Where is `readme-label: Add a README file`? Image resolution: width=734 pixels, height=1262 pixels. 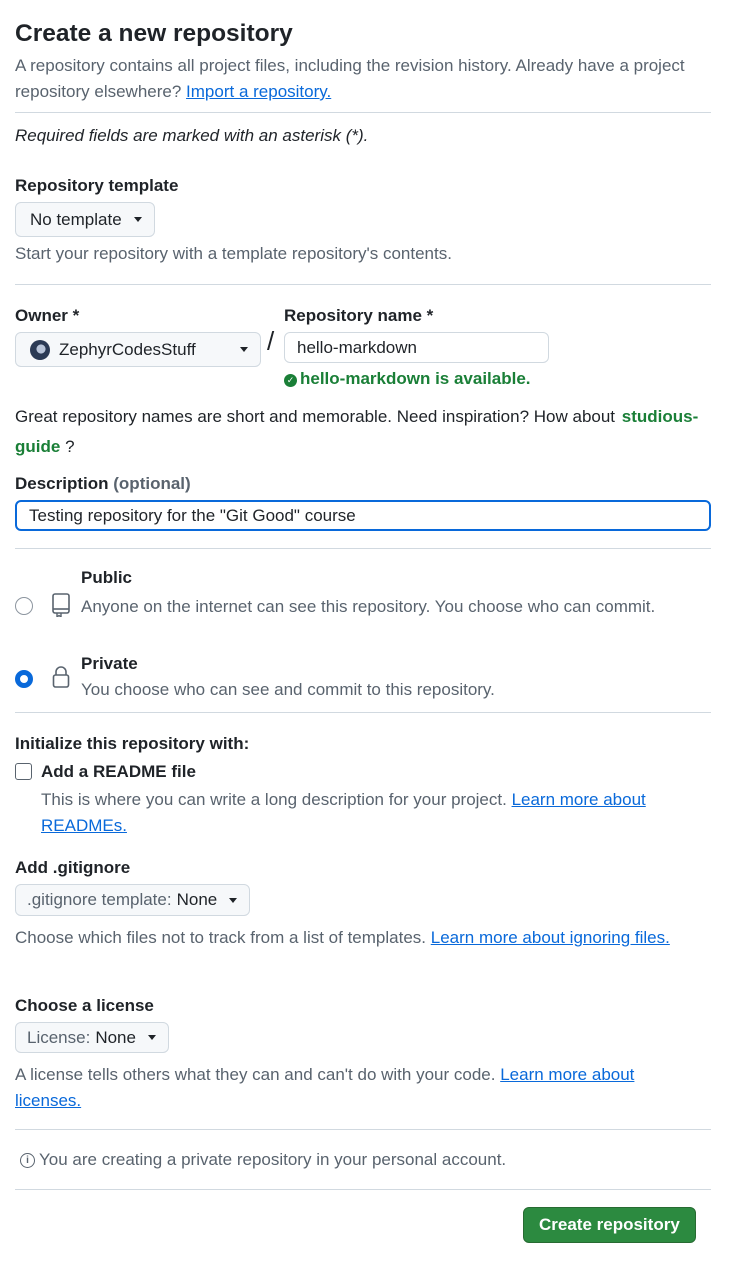 readme-label: Add a README file is located at coordinates (118, 772).